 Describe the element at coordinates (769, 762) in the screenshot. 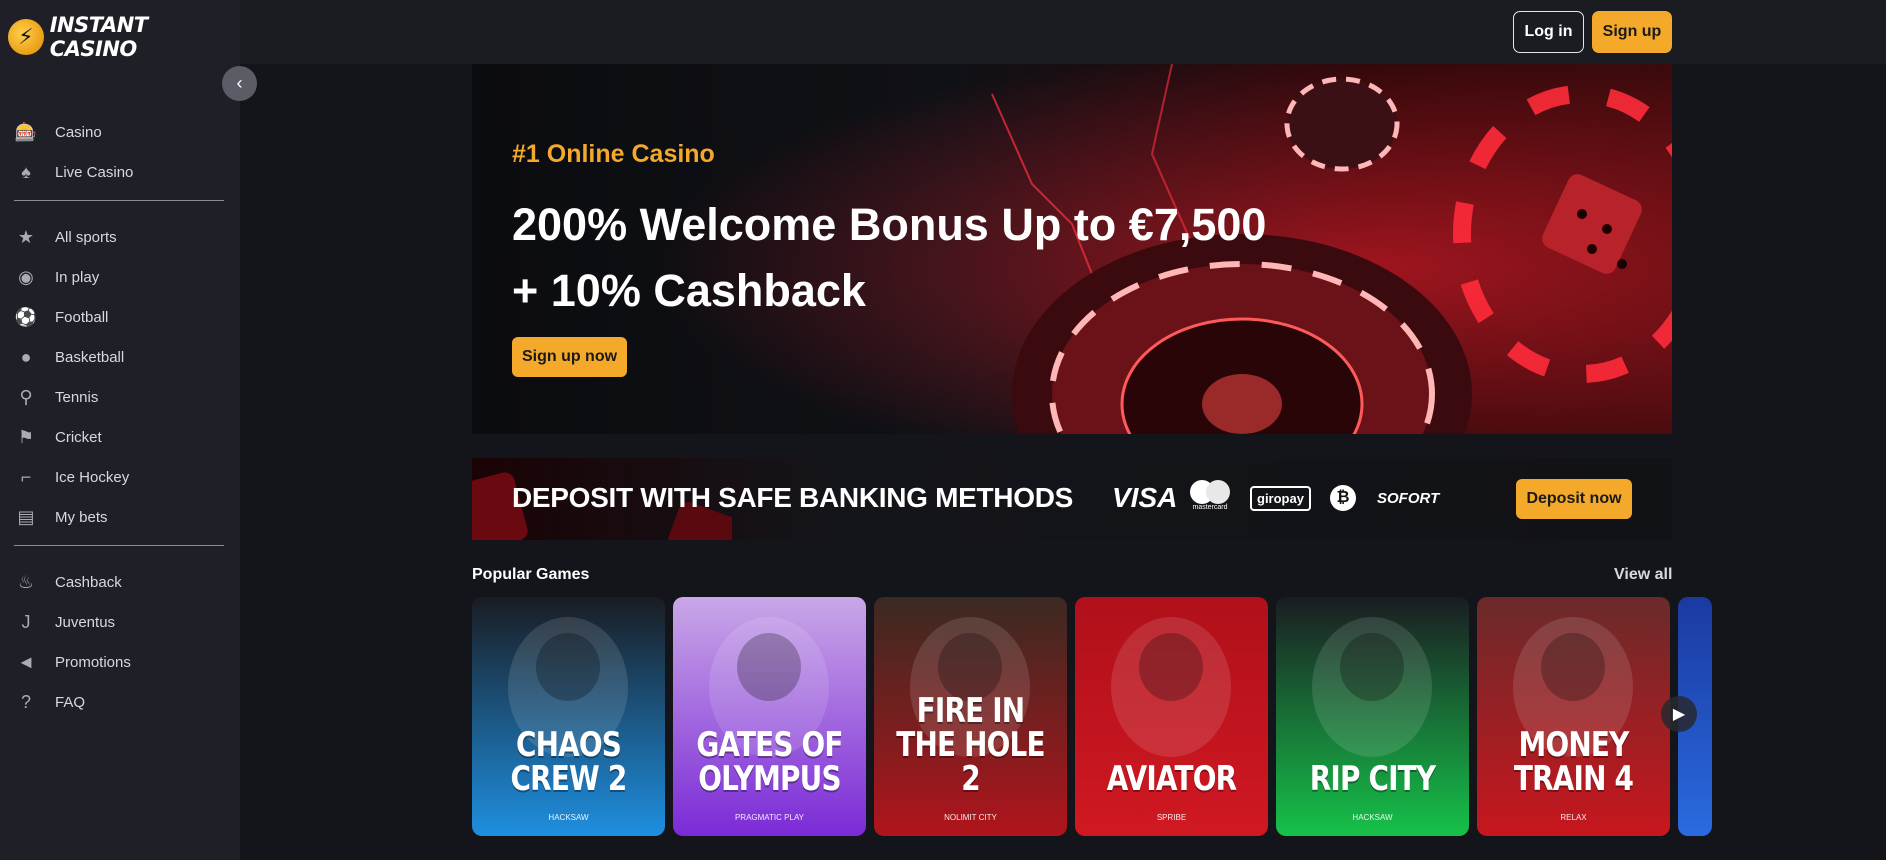

I see `game-title: GATES OF OLYMPUS` at that location.